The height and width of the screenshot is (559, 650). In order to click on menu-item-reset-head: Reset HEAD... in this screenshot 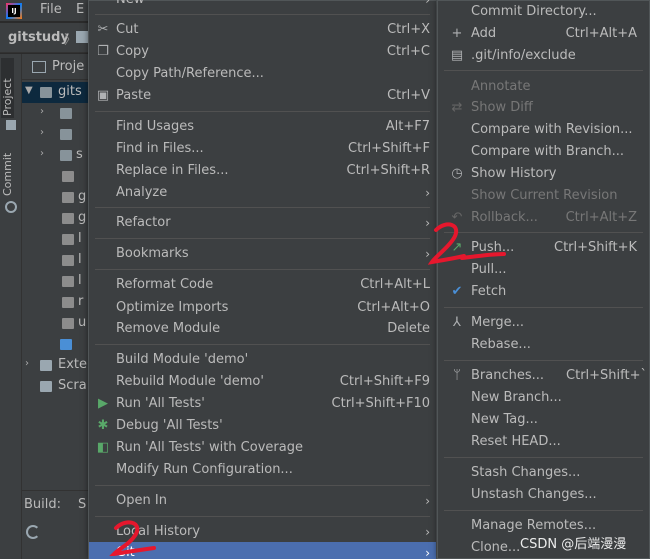, I will do `click(543, 442)`.